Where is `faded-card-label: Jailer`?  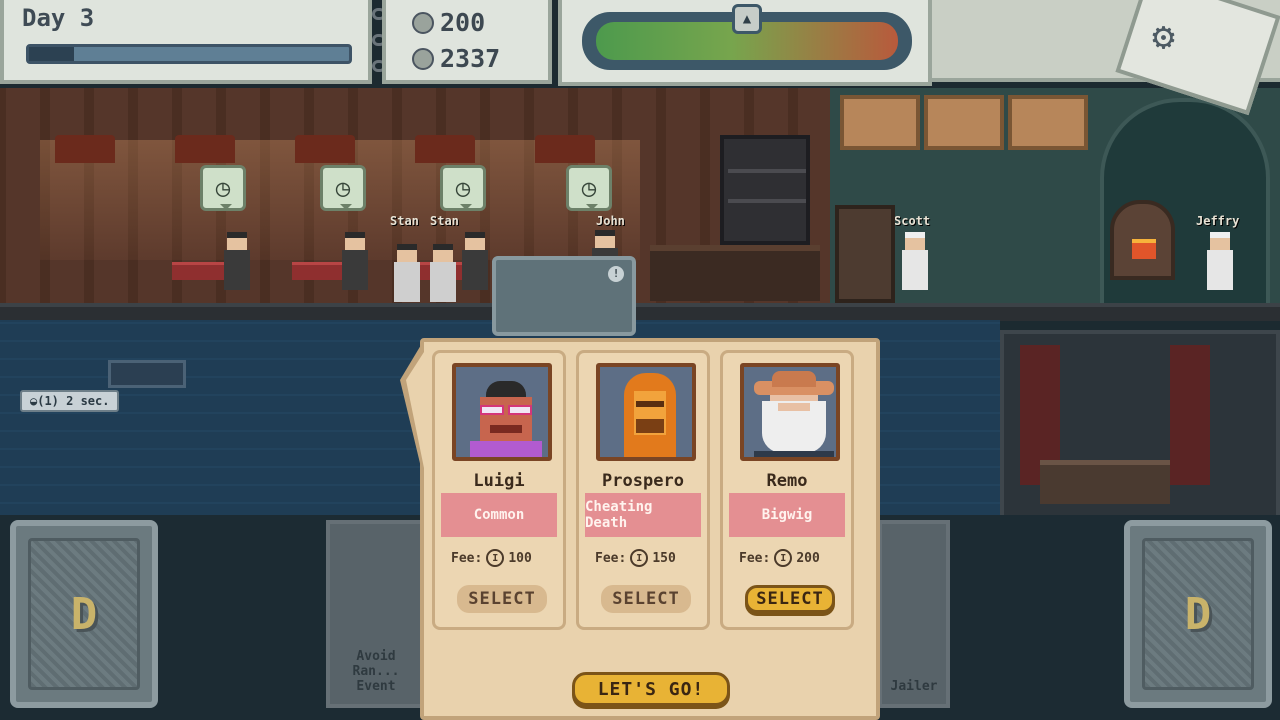
faded-card-label: Jailer is located at coordinates (914, 686).